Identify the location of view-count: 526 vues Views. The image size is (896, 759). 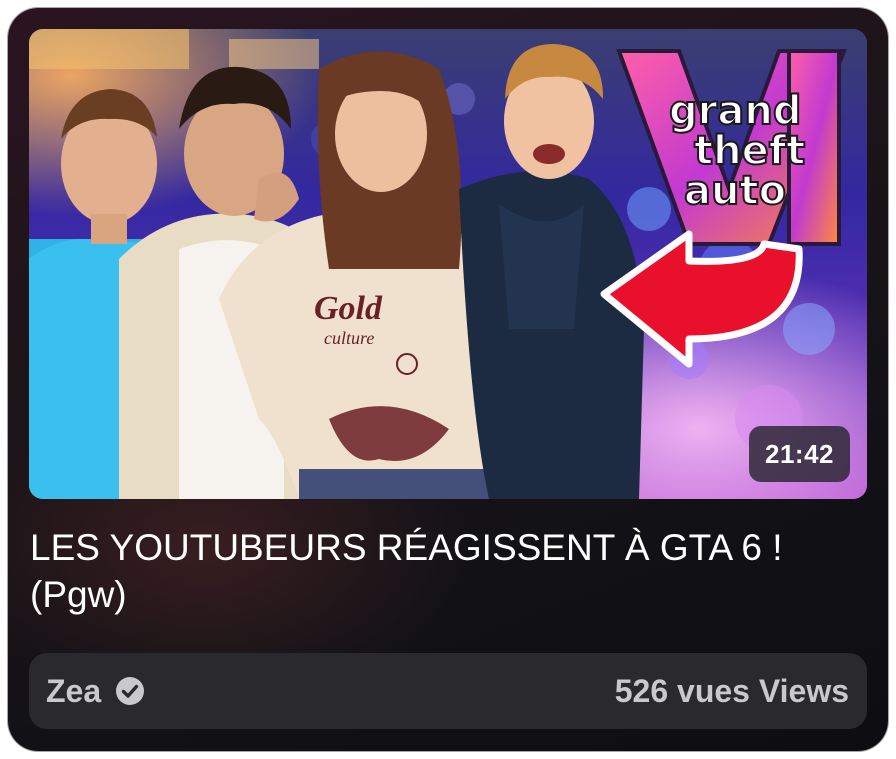
(731, 691).